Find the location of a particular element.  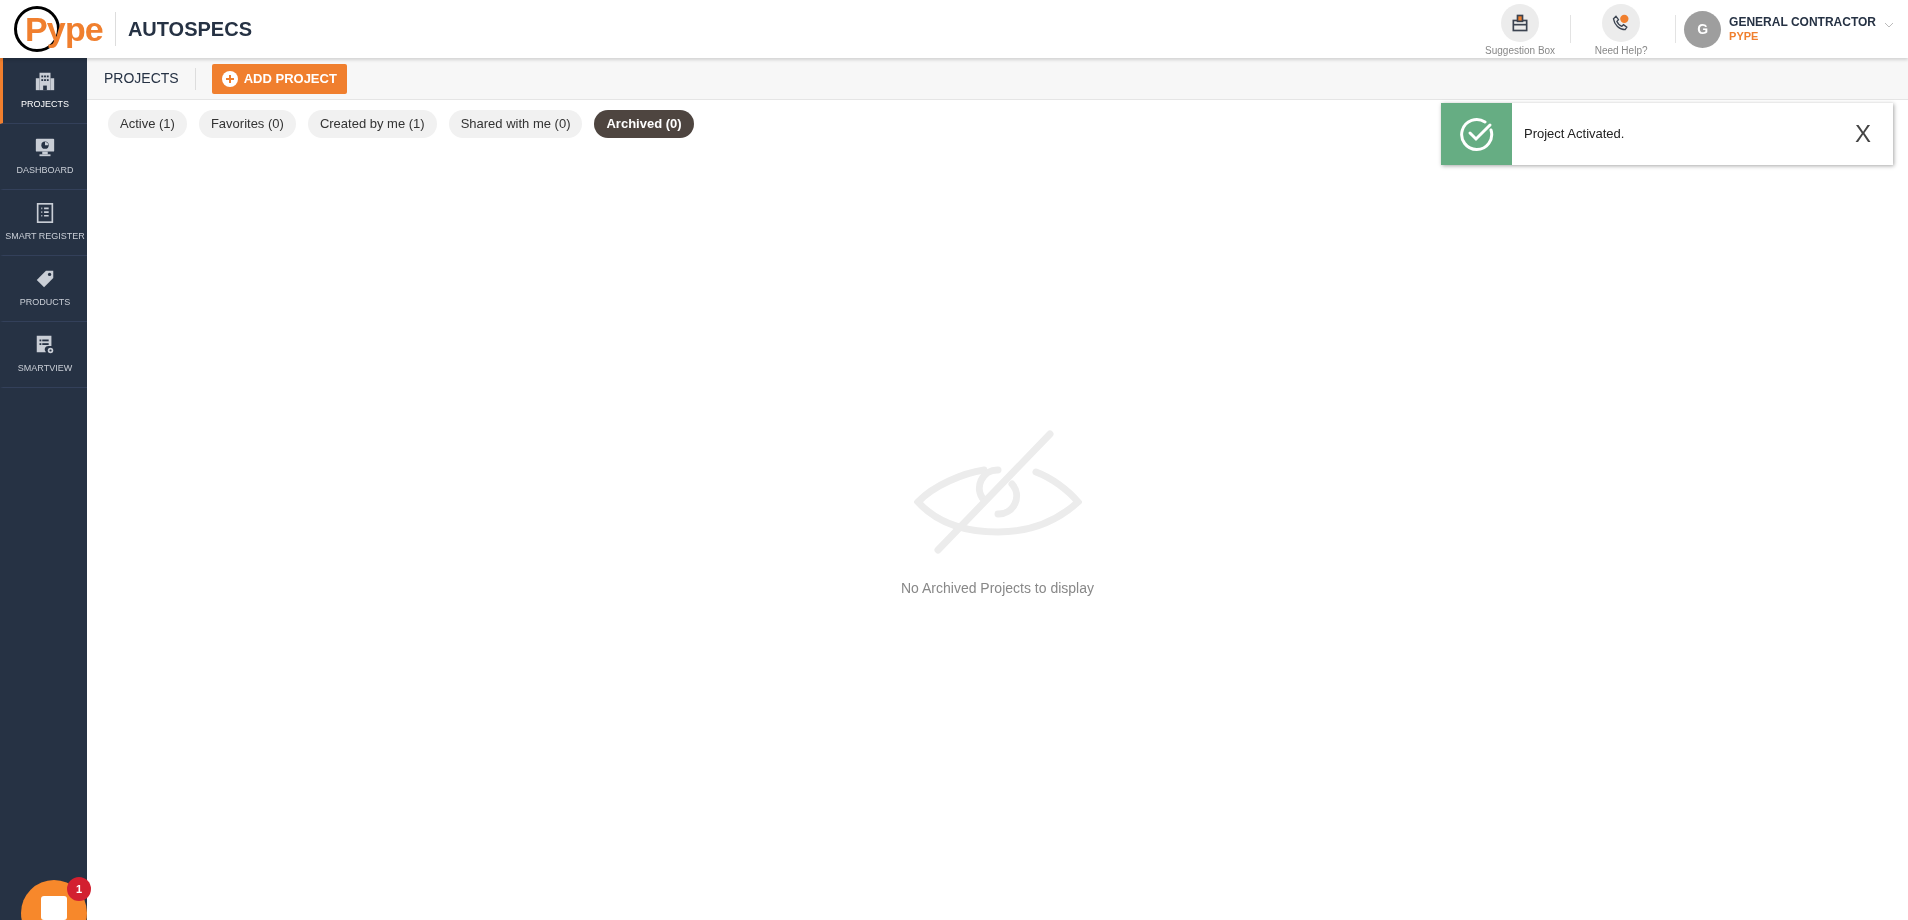

sidebar-item: PRODUCTS is located at coordinates (43, 289).